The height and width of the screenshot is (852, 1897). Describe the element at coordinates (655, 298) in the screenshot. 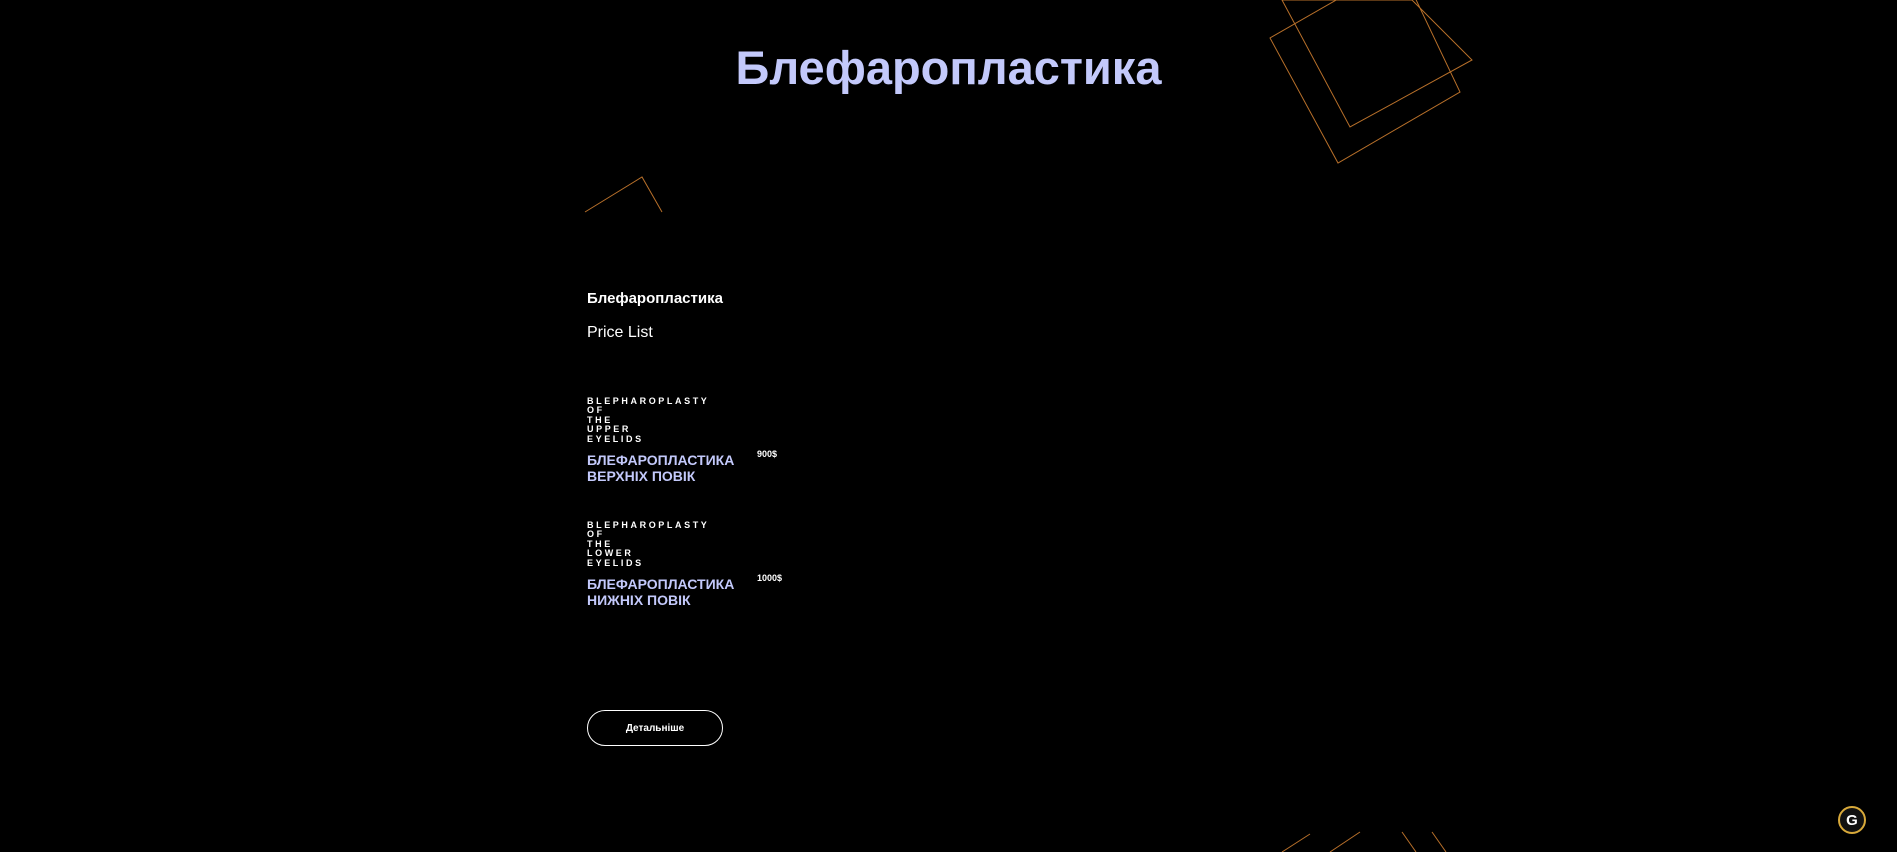

I see `section-title: Блефаропластика` at that location.